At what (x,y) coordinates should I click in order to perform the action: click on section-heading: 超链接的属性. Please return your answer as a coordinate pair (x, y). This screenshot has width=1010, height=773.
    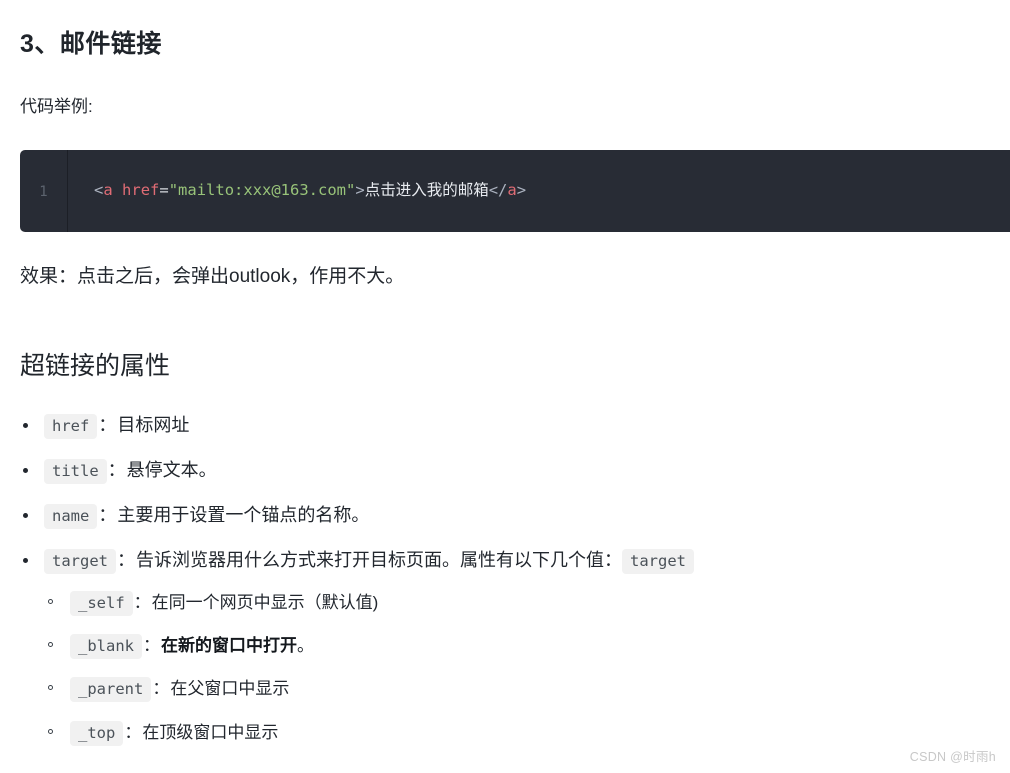
    Looking at the image, I should click on (95, 366).